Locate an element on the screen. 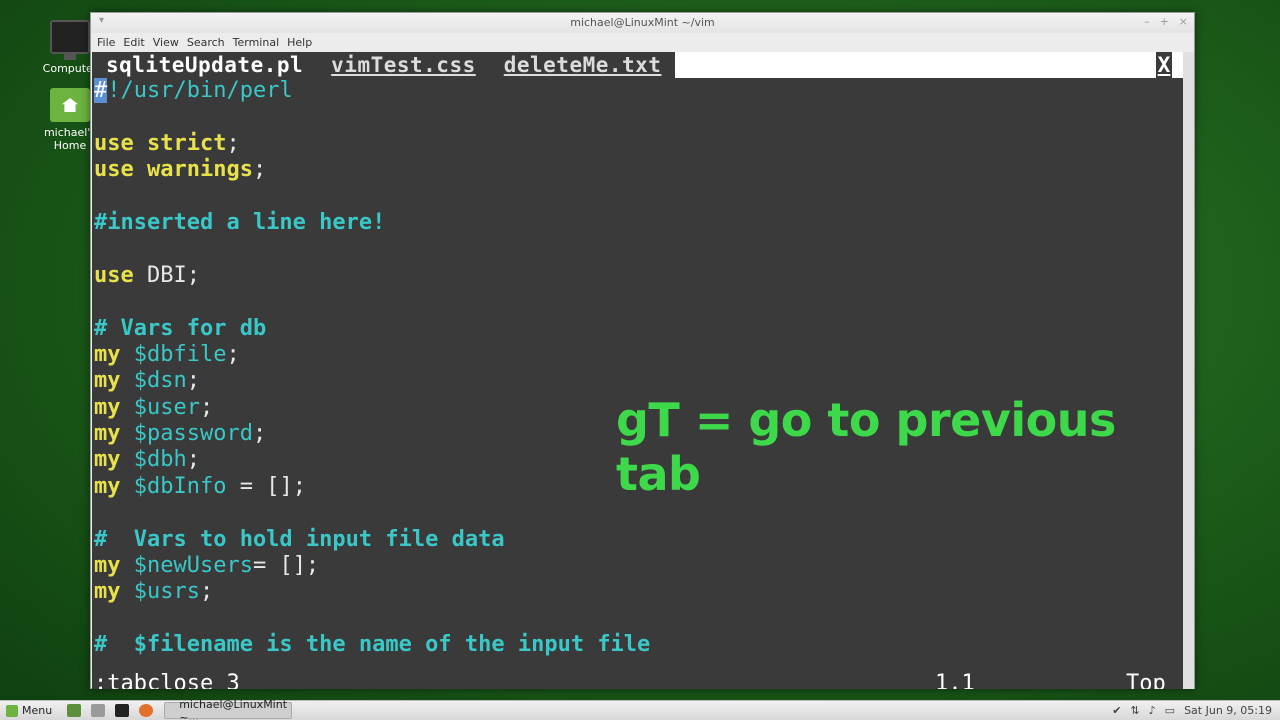 Image resolution: width=1280 pixels, height=720 pixels. code-line: my $dbfile; is located at coordinates (639, 355).